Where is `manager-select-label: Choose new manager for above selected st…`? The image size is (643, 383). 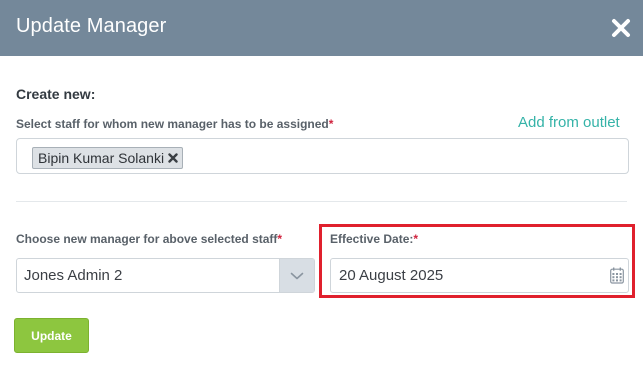 manager-select-label: Choose new manager for above selected st… is located at coordinates (149, 239).